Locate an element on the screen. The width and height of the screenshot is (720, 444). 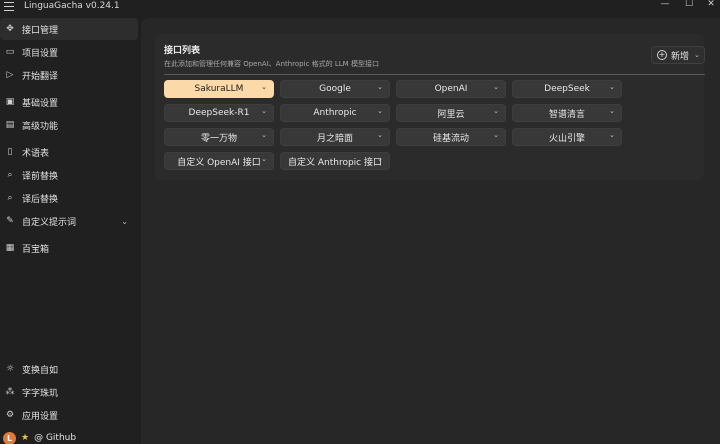
platform-label: 零一万物 is located at coordinates (218, 138).